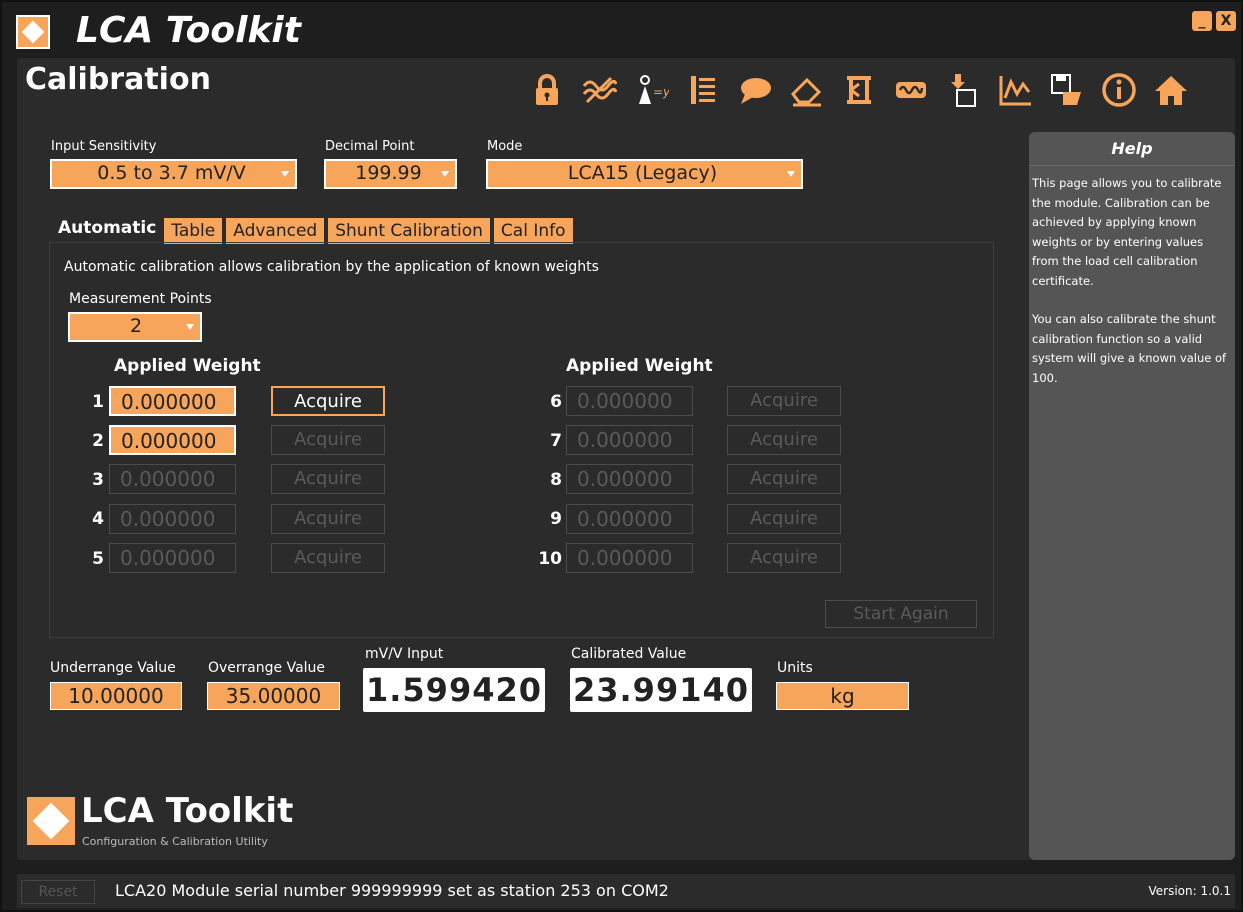  I want to click on units-value: kg, so click(842, 696).